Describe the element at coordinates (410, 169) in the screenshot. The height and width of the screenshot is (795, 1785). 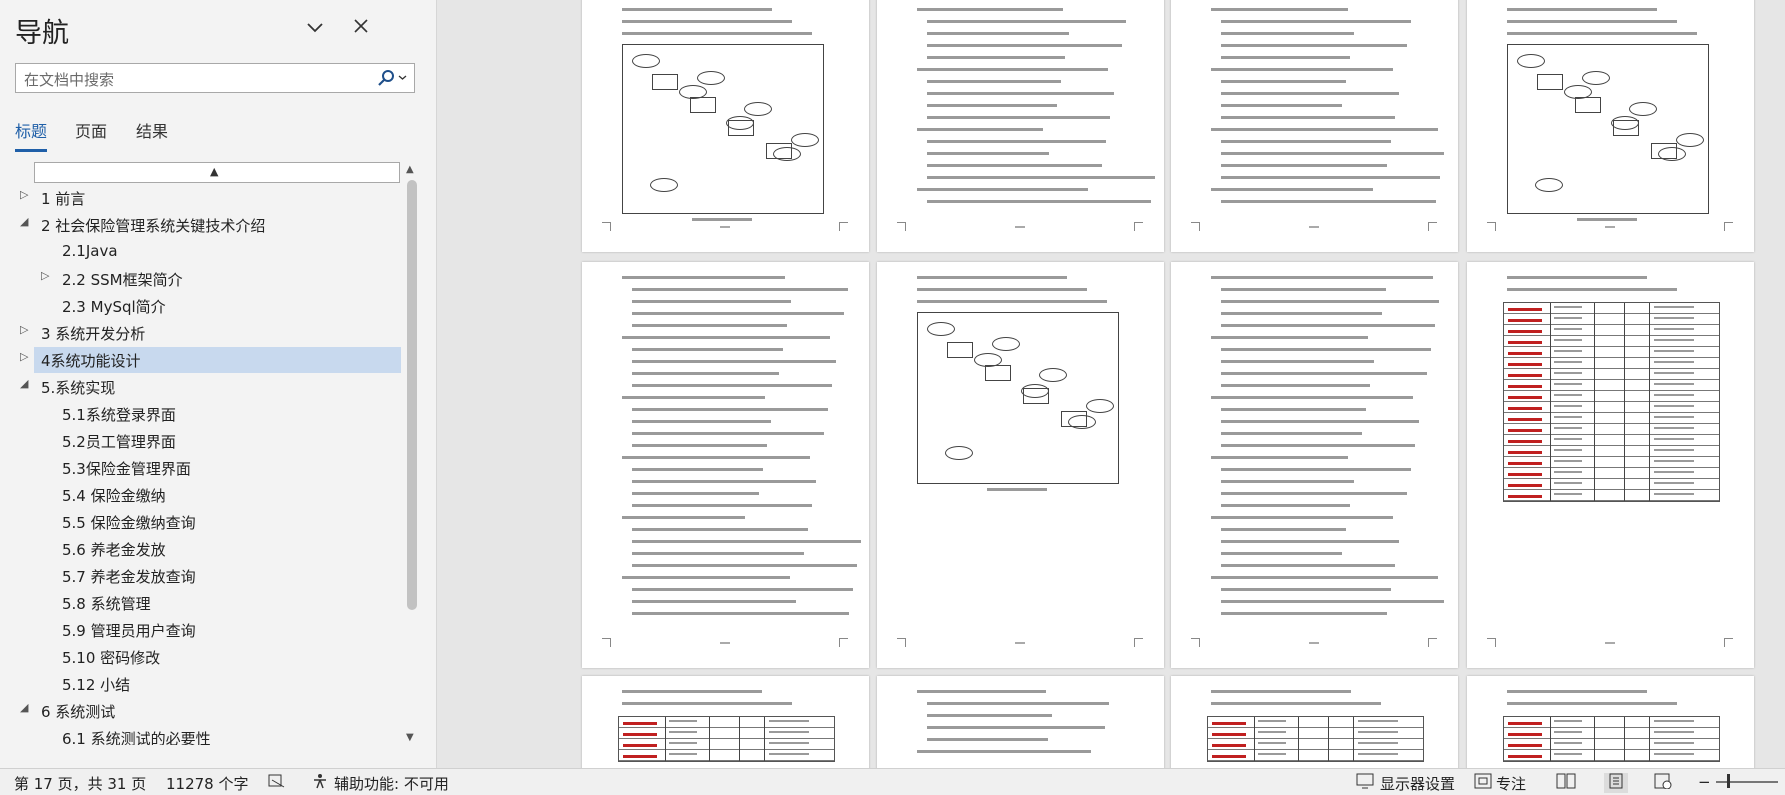
I see `scroll-up-arrow-icon: ▲` at that location.